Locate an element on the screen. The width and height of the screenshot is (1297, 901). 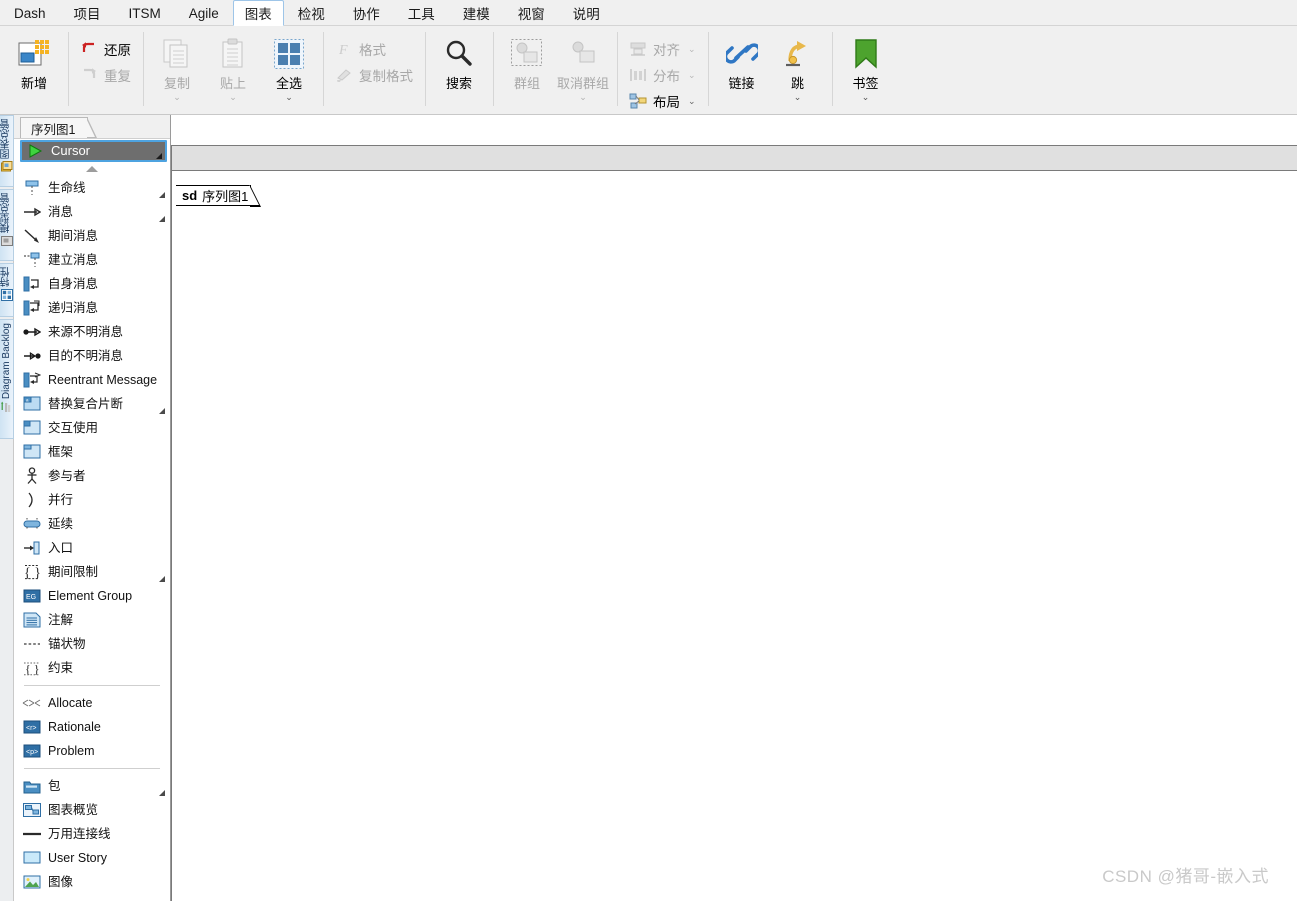
toolbox-item-message-arrow: 消息 is located at coordinates (92, 212).